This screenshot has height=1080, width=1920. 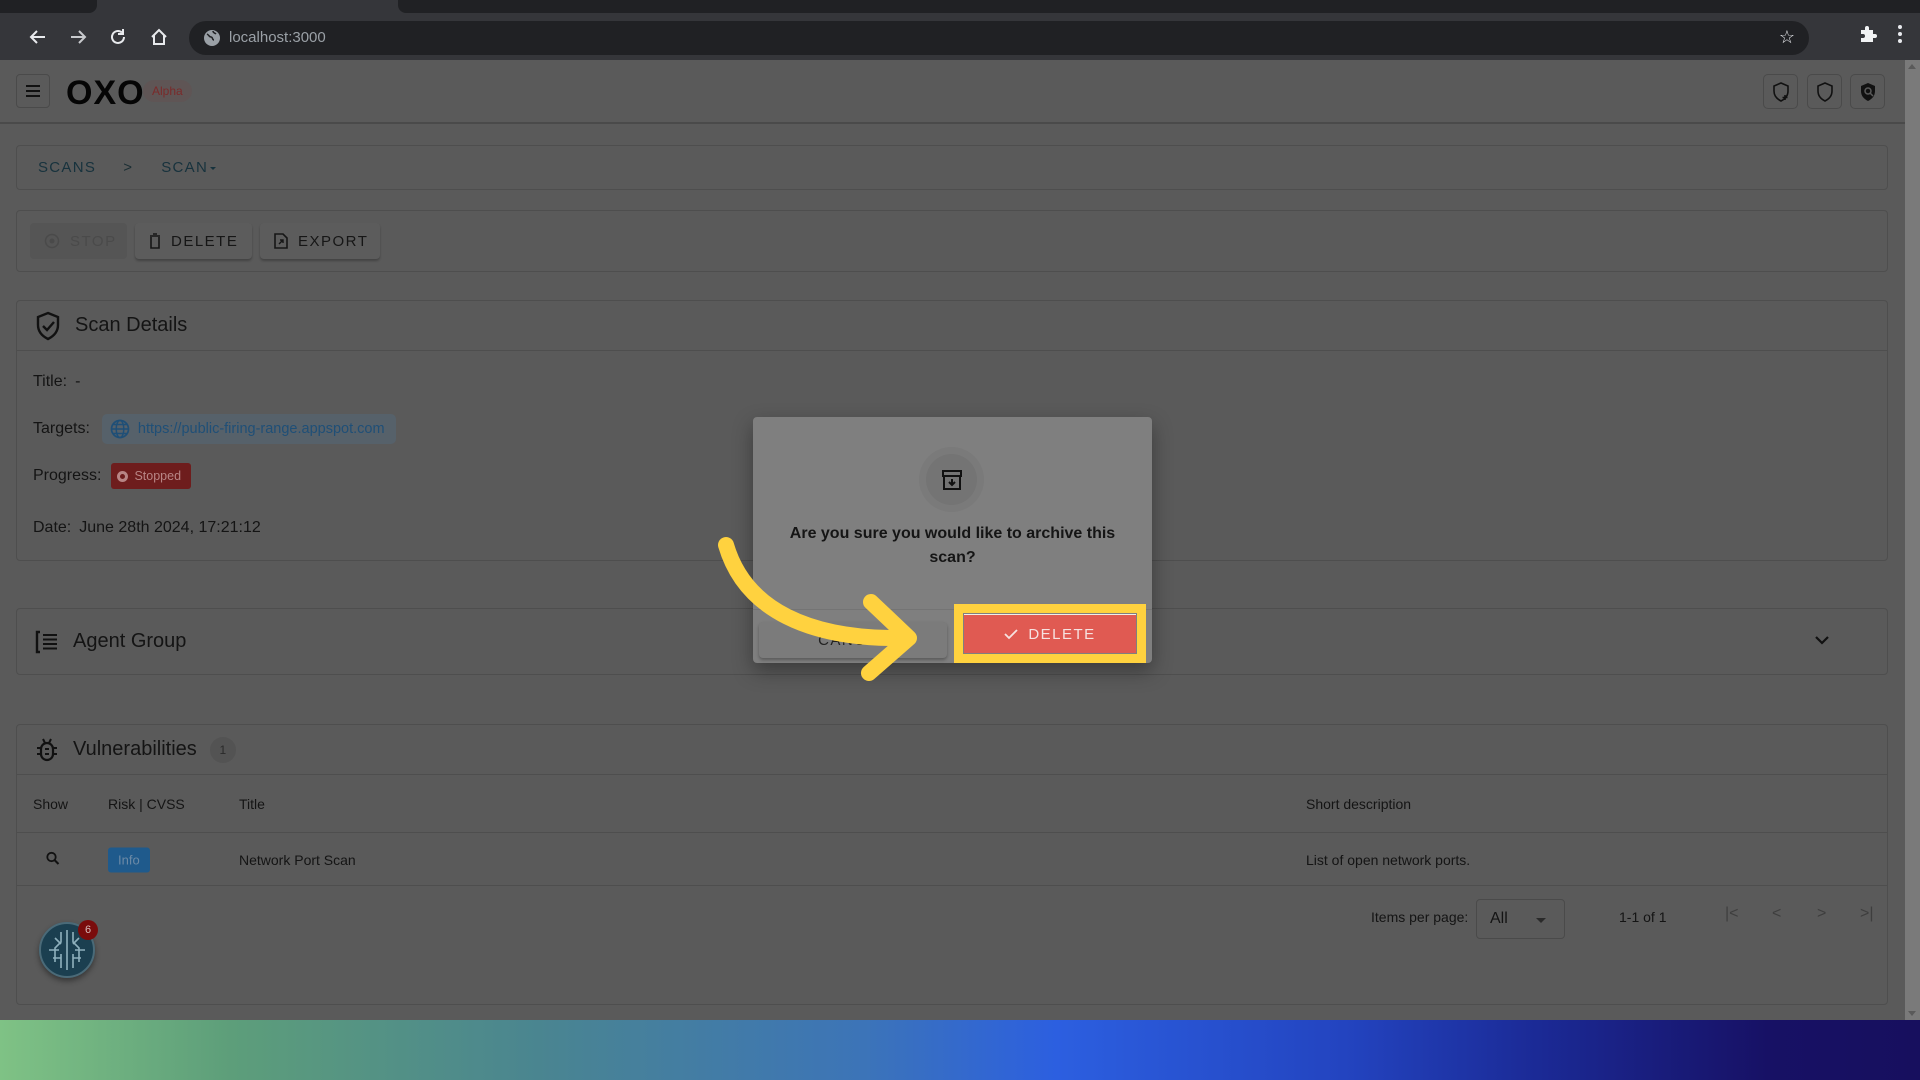 What do you see at coordinates (1900, 34) in the screenshot?
I see `menu-kebab-icon` at bounding box center [1900, 34].